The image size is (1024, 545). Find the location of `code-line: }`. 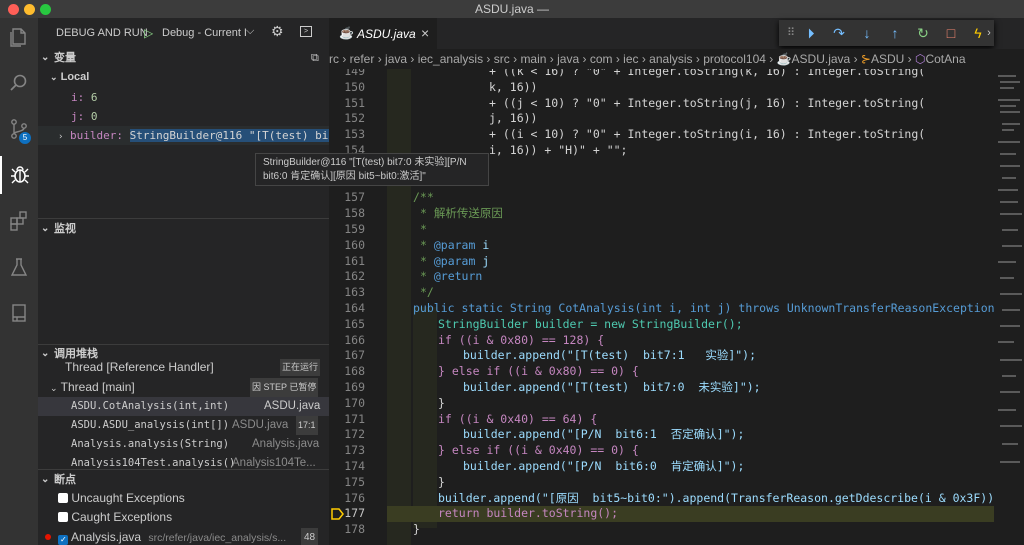

code-line: } is located at coordinates (441, 402).